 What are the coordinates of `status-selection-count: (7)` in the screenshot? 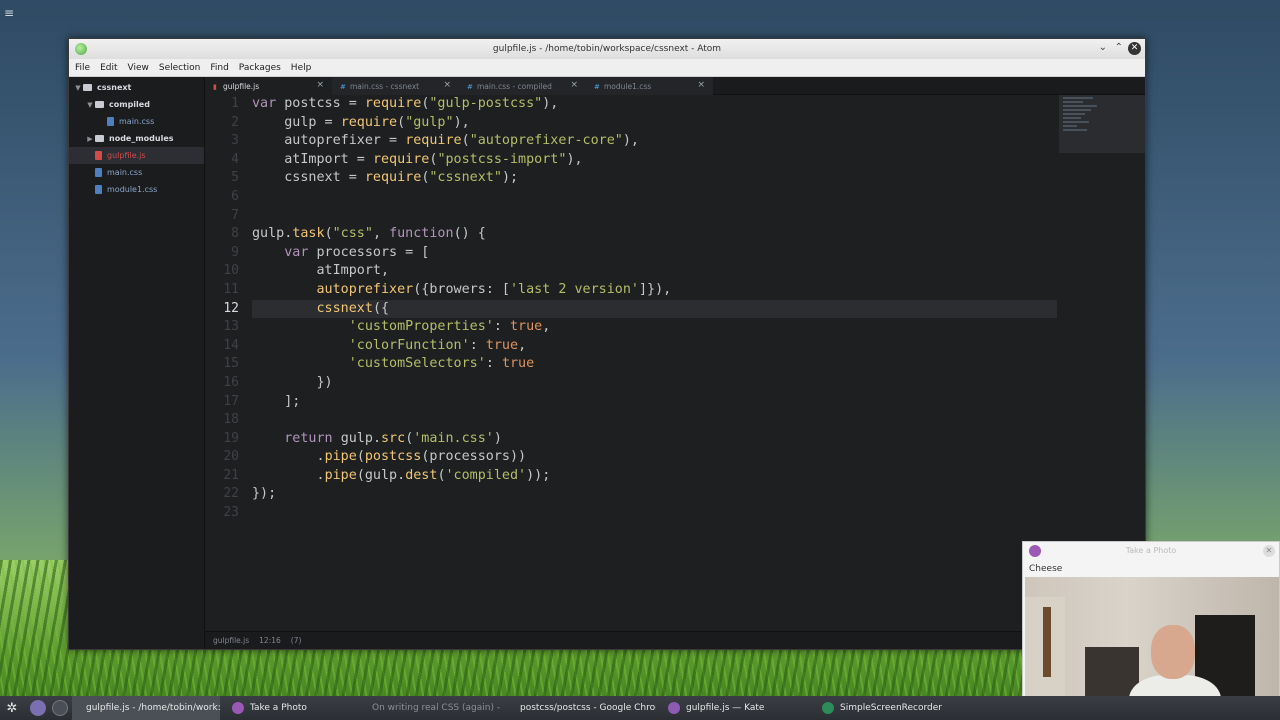 It's located at (296, 640).